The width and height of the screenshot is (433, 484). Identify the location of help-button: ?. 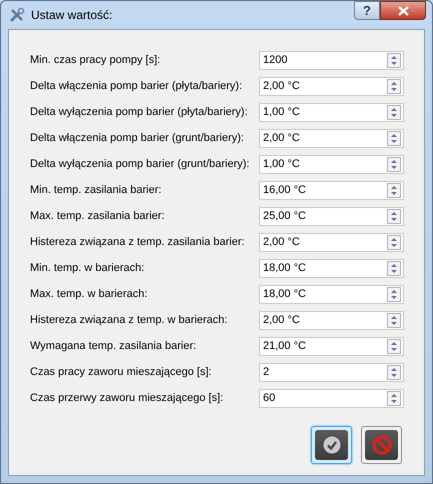
(367, 10).